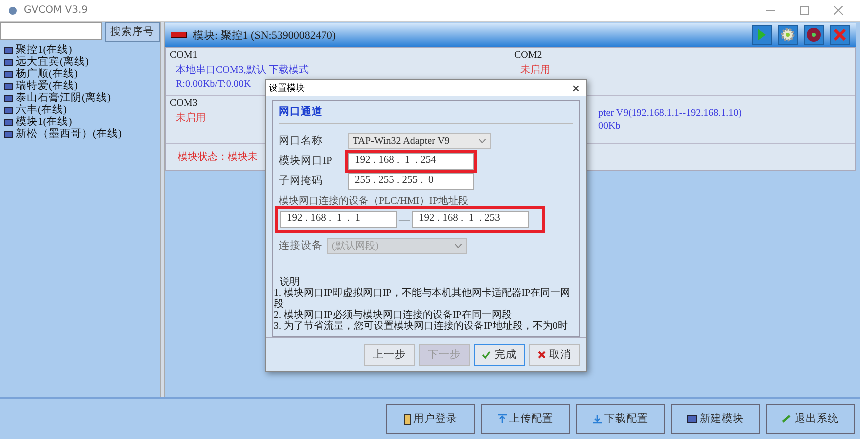 The image size is (860, 439). I want to click on ip-field: 192 . 168 . 1 . 253, so click(470, 219).